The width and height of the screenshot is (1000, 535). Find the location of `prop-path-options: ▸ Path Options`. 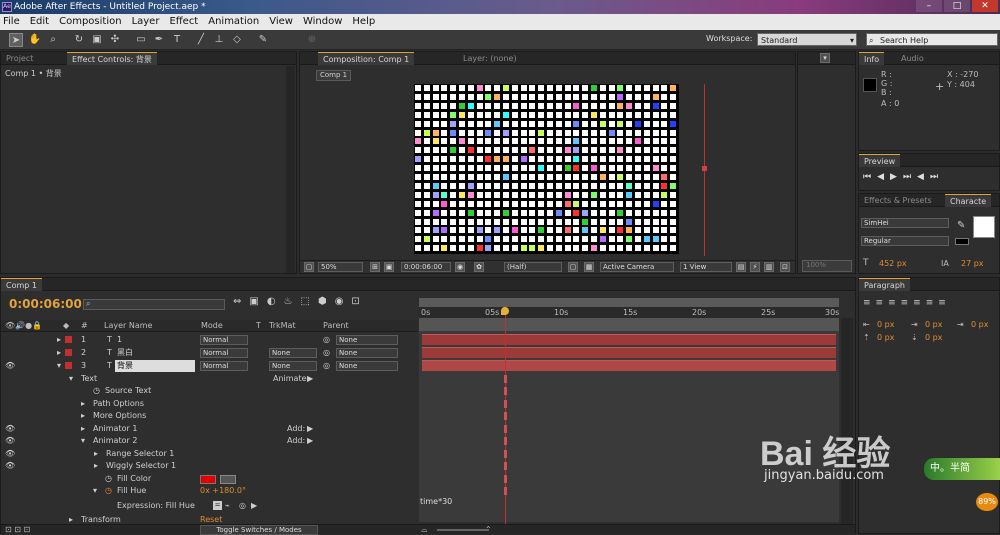

prop-path-options: ▸ Path Options is located at coordinates (209, 404).